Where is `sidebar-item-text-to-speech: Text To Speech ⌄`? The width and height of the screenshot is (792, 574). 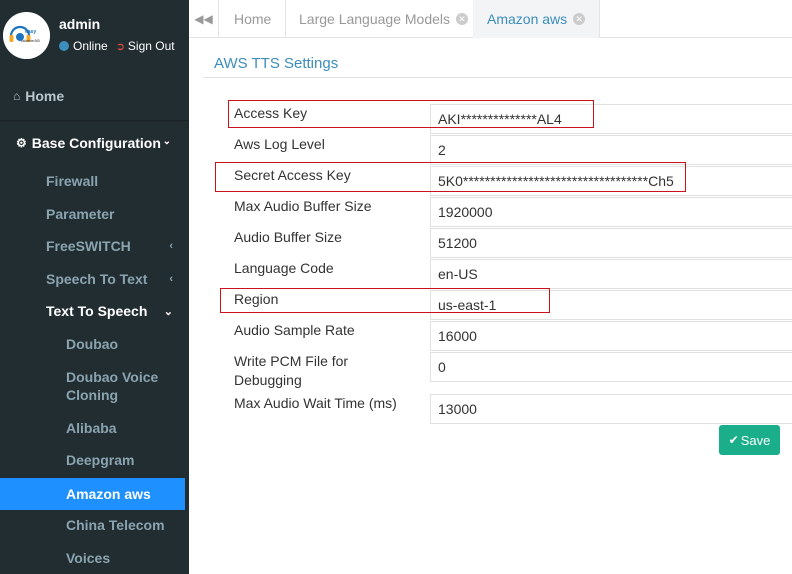
sidebar-item-text-to-speech: Text To Speech ⌄ is located at coordinates (92, 311).